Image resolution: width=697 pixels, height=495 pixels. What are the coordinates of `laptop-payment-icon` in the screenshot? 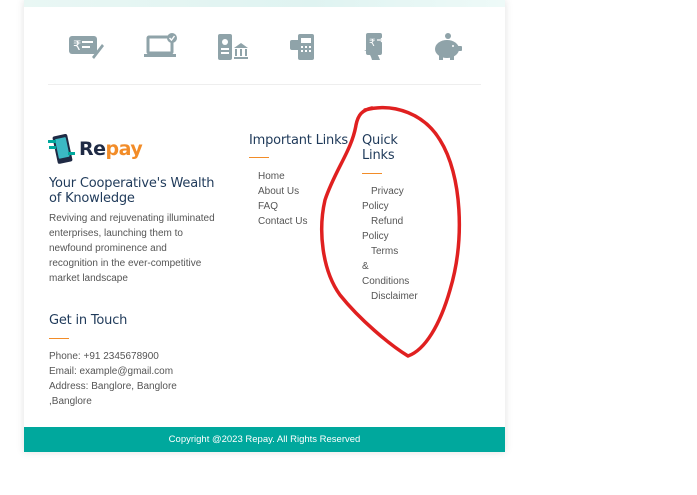 It's located at (162, 47).